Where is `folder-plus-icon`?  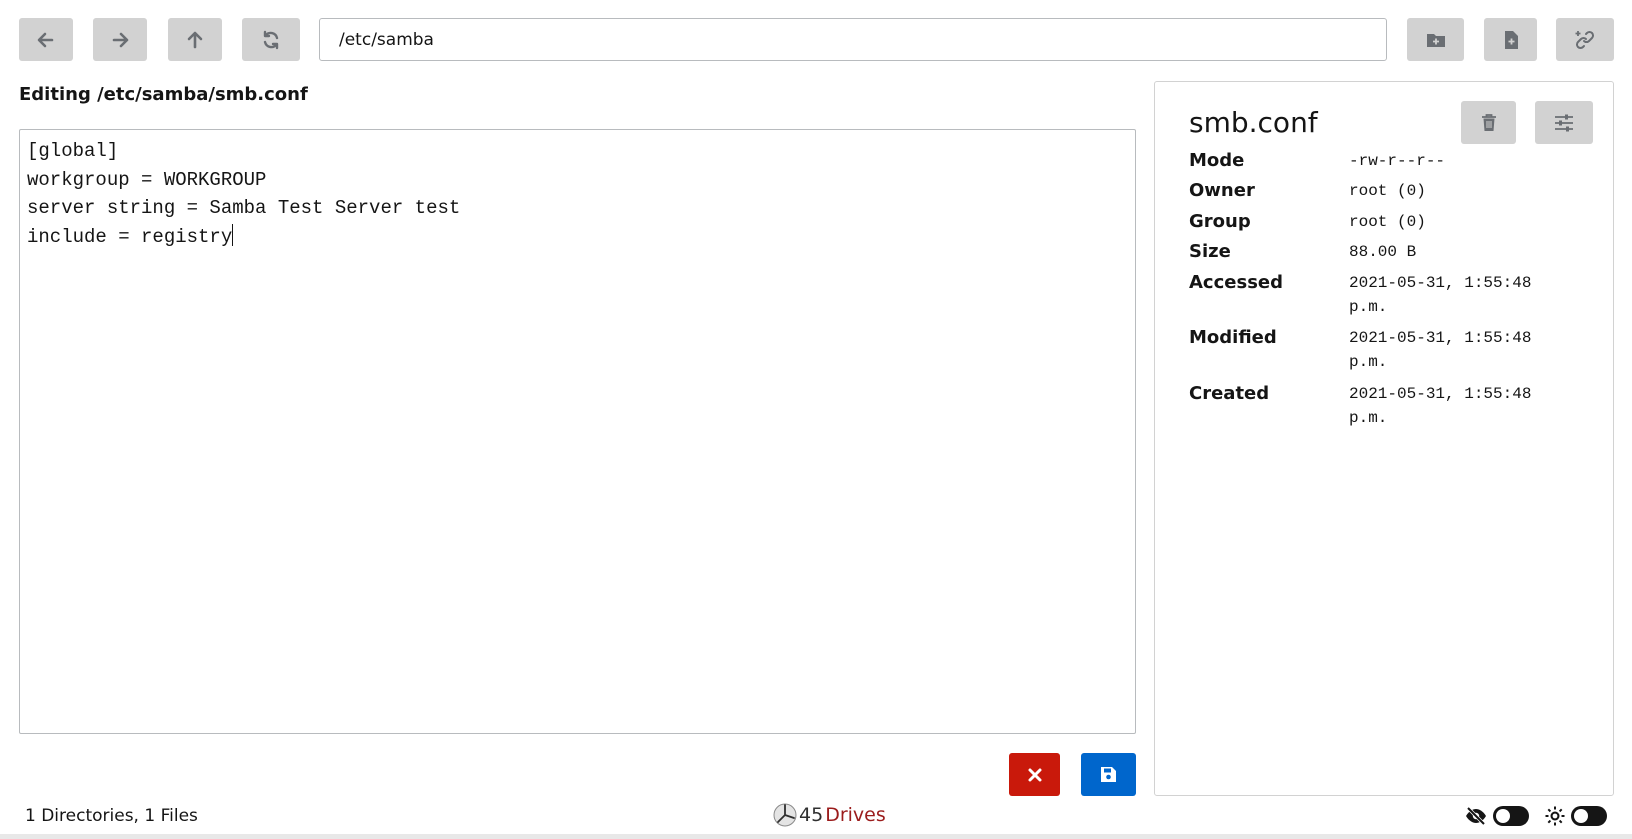 folder-plus-icon is located at coordinates (1435, 40).